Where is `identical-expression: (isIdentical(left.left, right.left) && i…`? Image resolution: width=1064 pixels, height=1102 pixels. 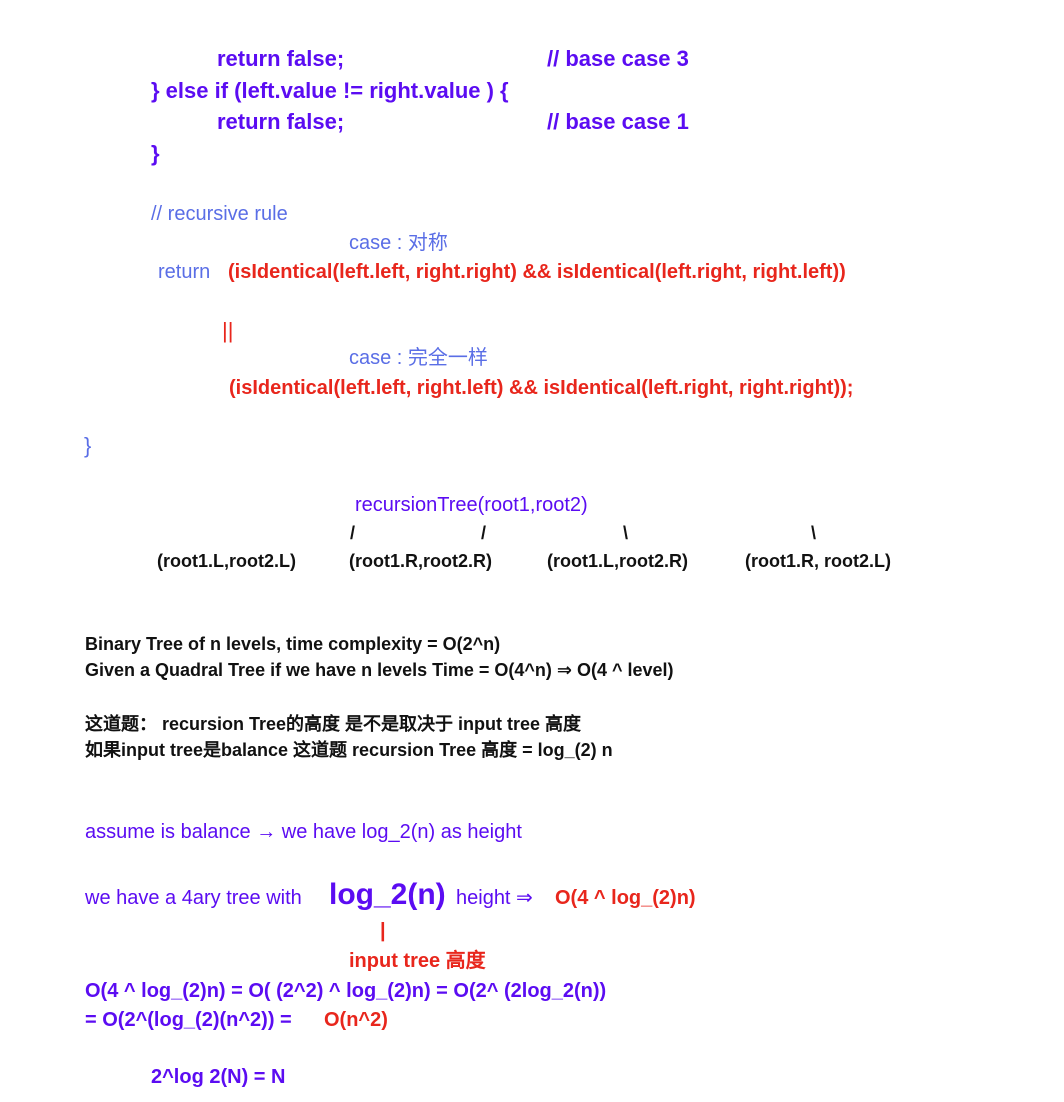
identical-expression: (isIdentical(left.left, right.left) && i… is located at coordinates (541, 388).